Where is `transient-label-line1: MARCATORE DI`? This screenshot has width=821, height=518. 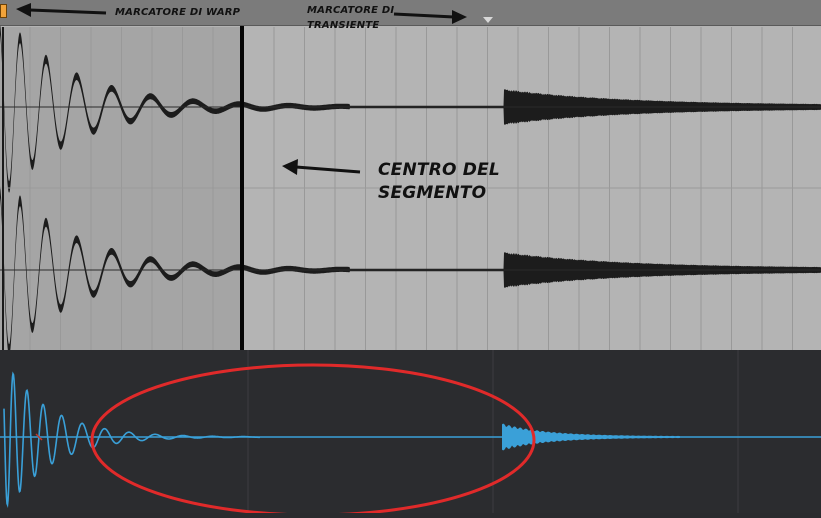
transient-label-line1: MARCATORE DI is located at coordinates (351, 10).